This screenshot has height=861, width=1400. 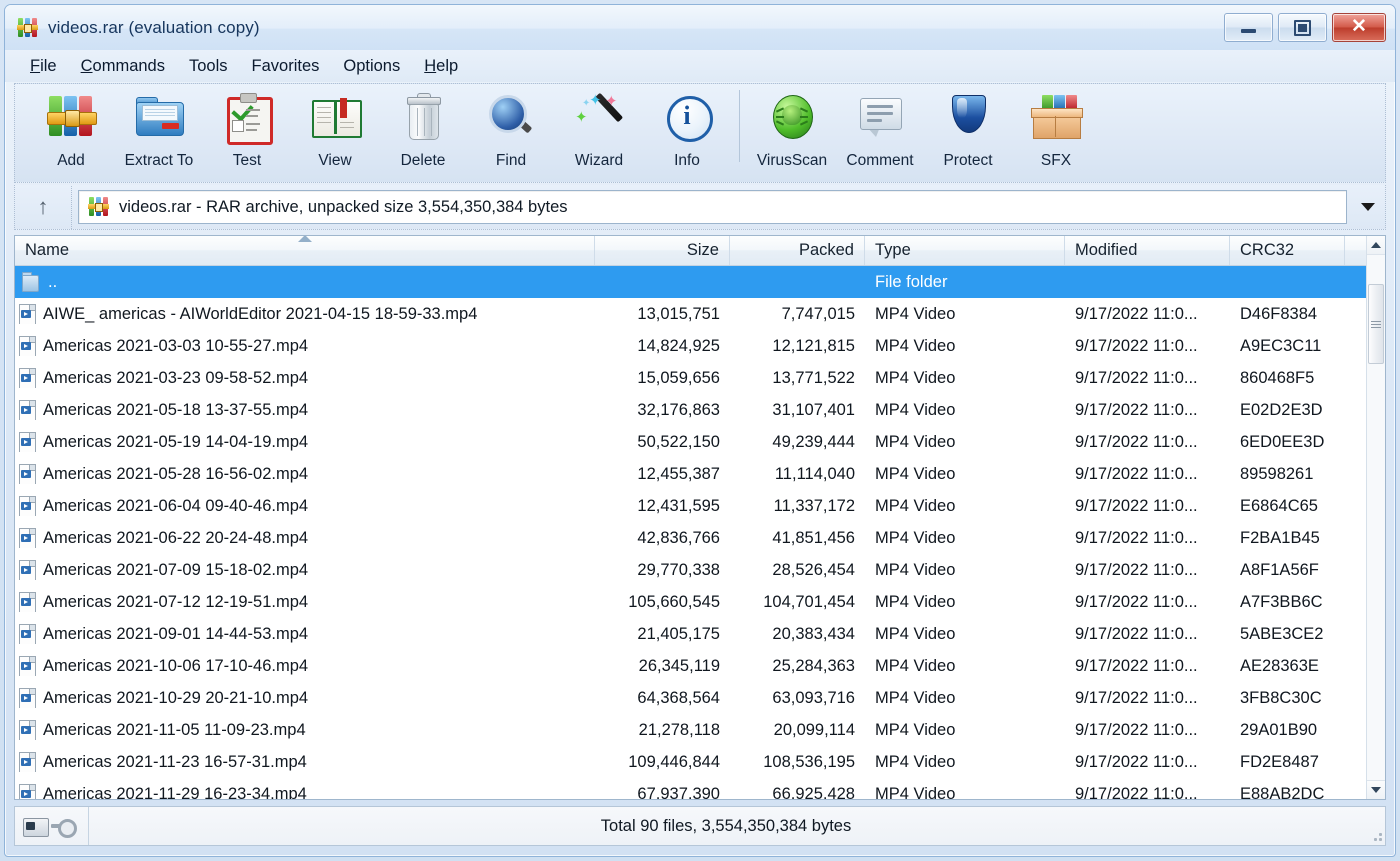 What do you see at coordinates (43, 207) in the screenshot?
I see `up-one-level-button: ↑` at bounding box center [43, 207].